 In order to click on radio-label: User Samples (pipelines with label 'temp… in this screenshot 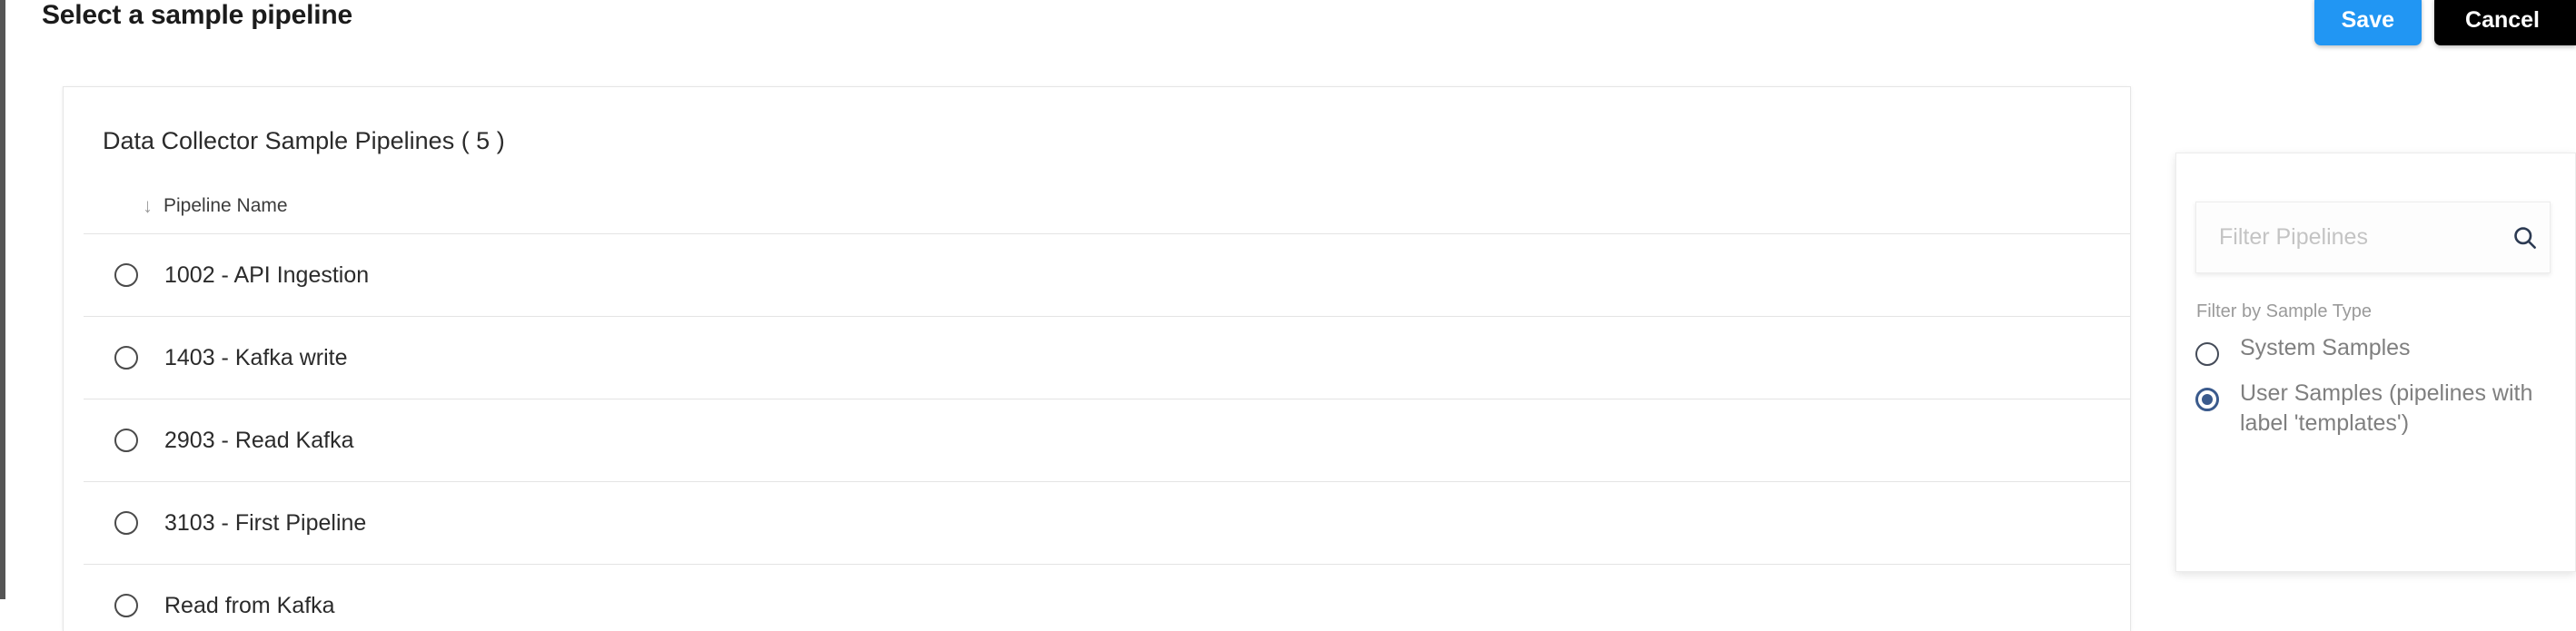, I will do `click(2386, 408)`.